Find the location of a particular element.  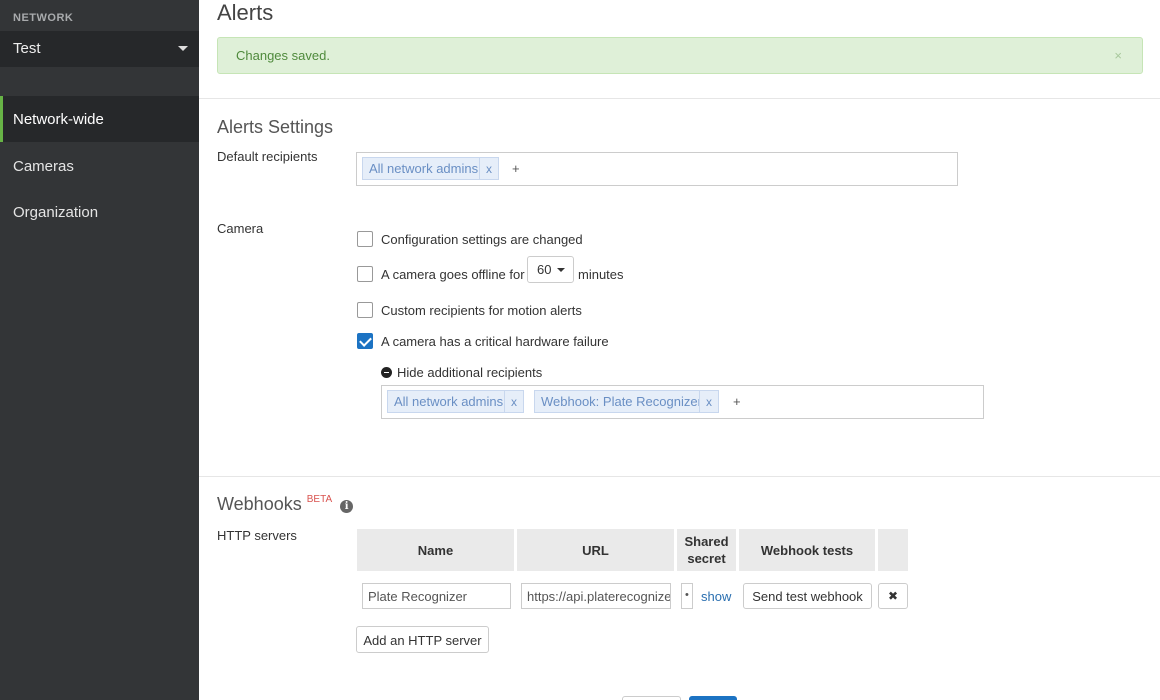

select-value: 60 is located at coordinates (544, 269).